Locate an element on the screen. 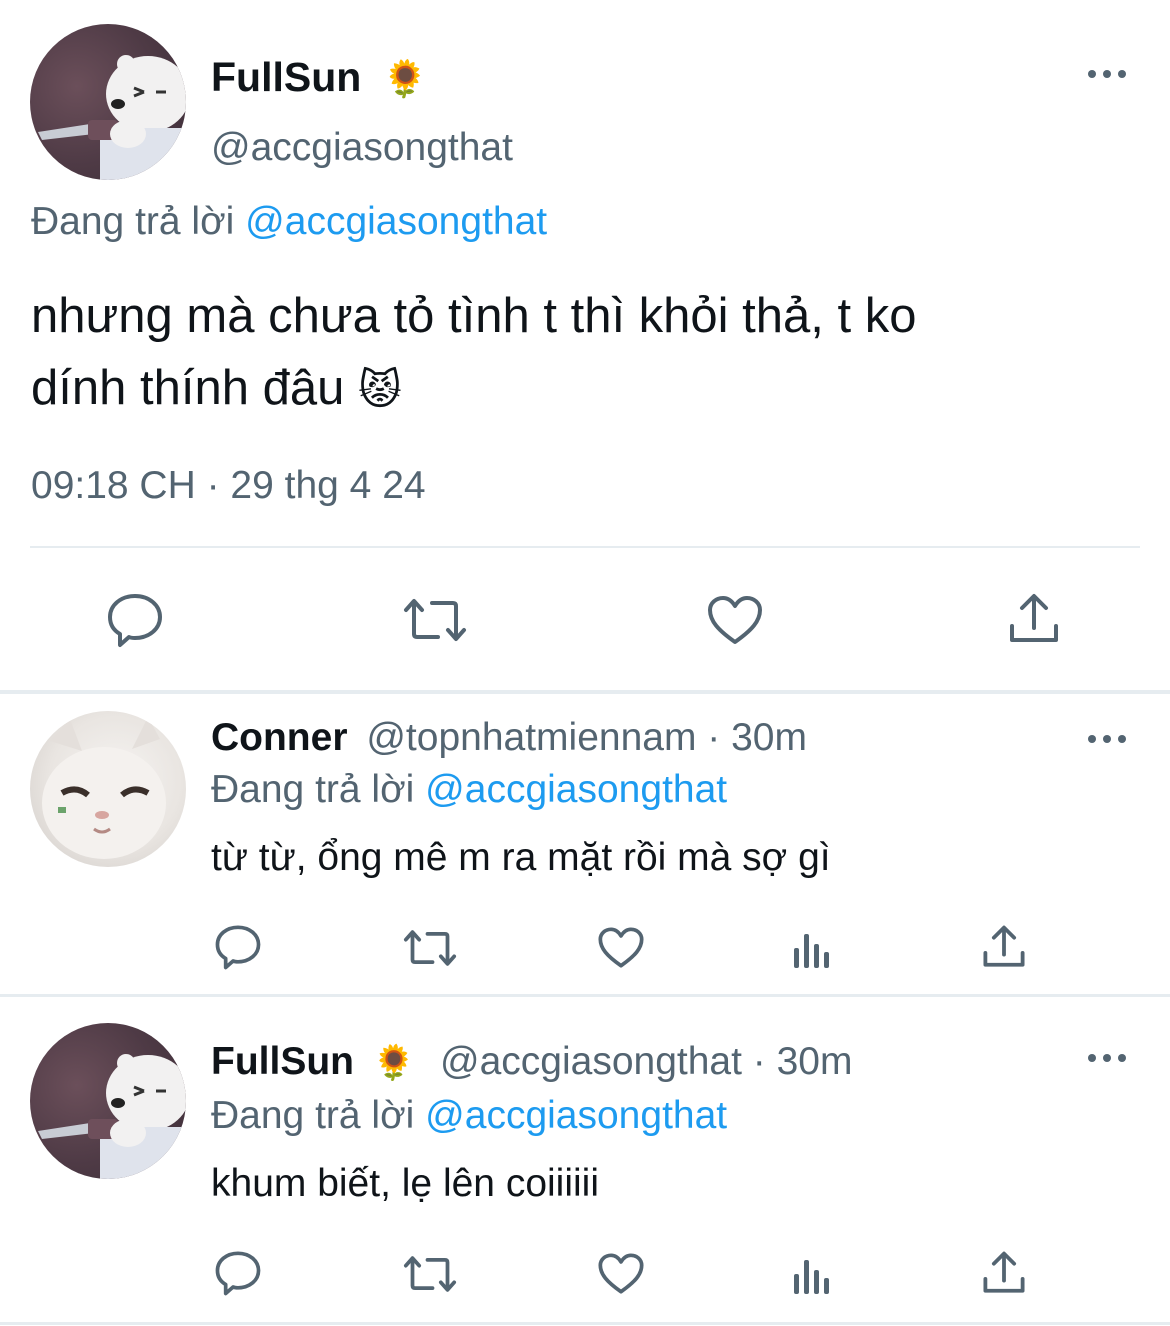 The width and height of the screenshot is (1170, 1326). display-name: FullSun is located at coordinates (282, 1061).